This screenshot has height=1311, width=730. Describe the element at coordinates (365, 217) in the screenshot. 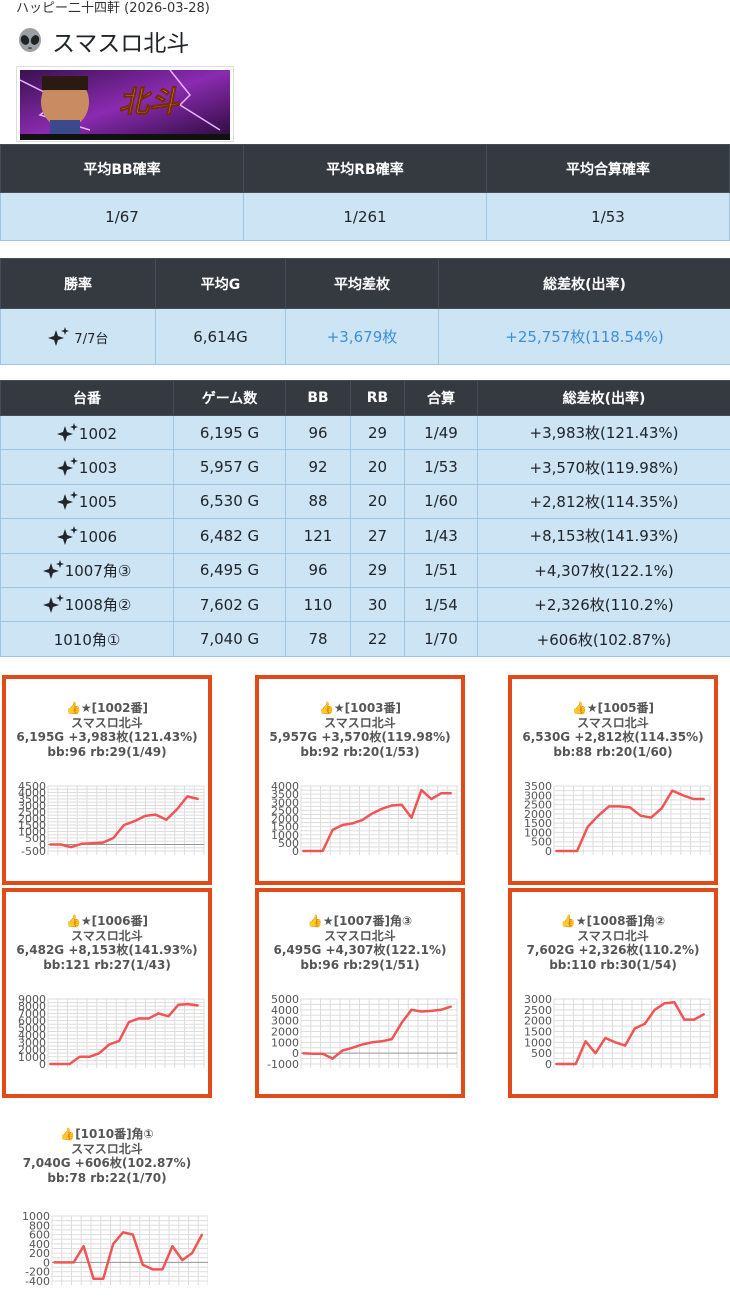

I see `value-avg-rb: 1/261` at that location.